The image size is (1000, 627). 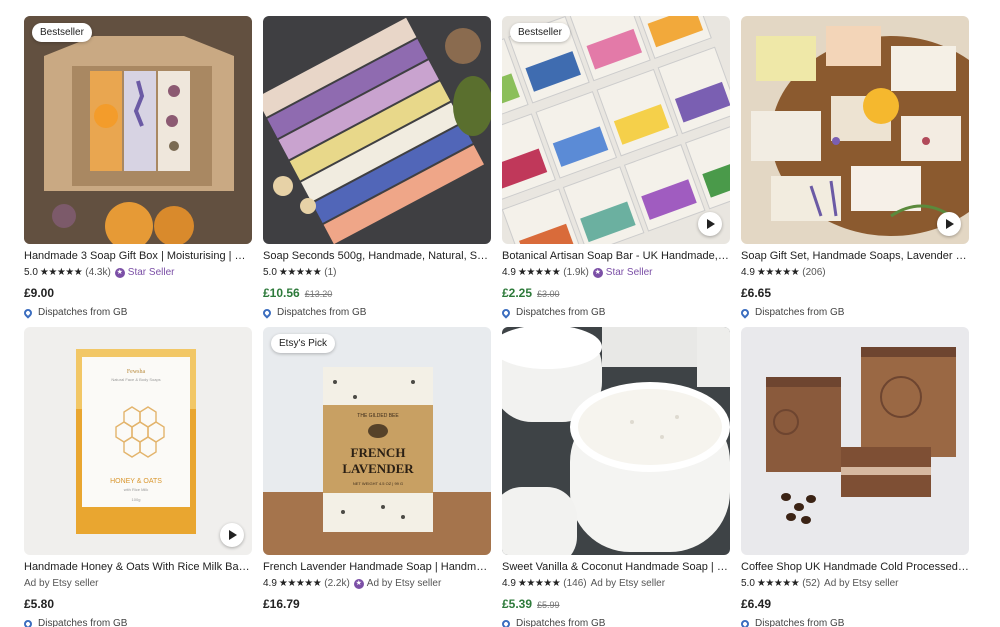 What do you see at coordinates (548, 294) in the screenshot?
I see `original-price: £3.00` at bounding box center [548, 294].